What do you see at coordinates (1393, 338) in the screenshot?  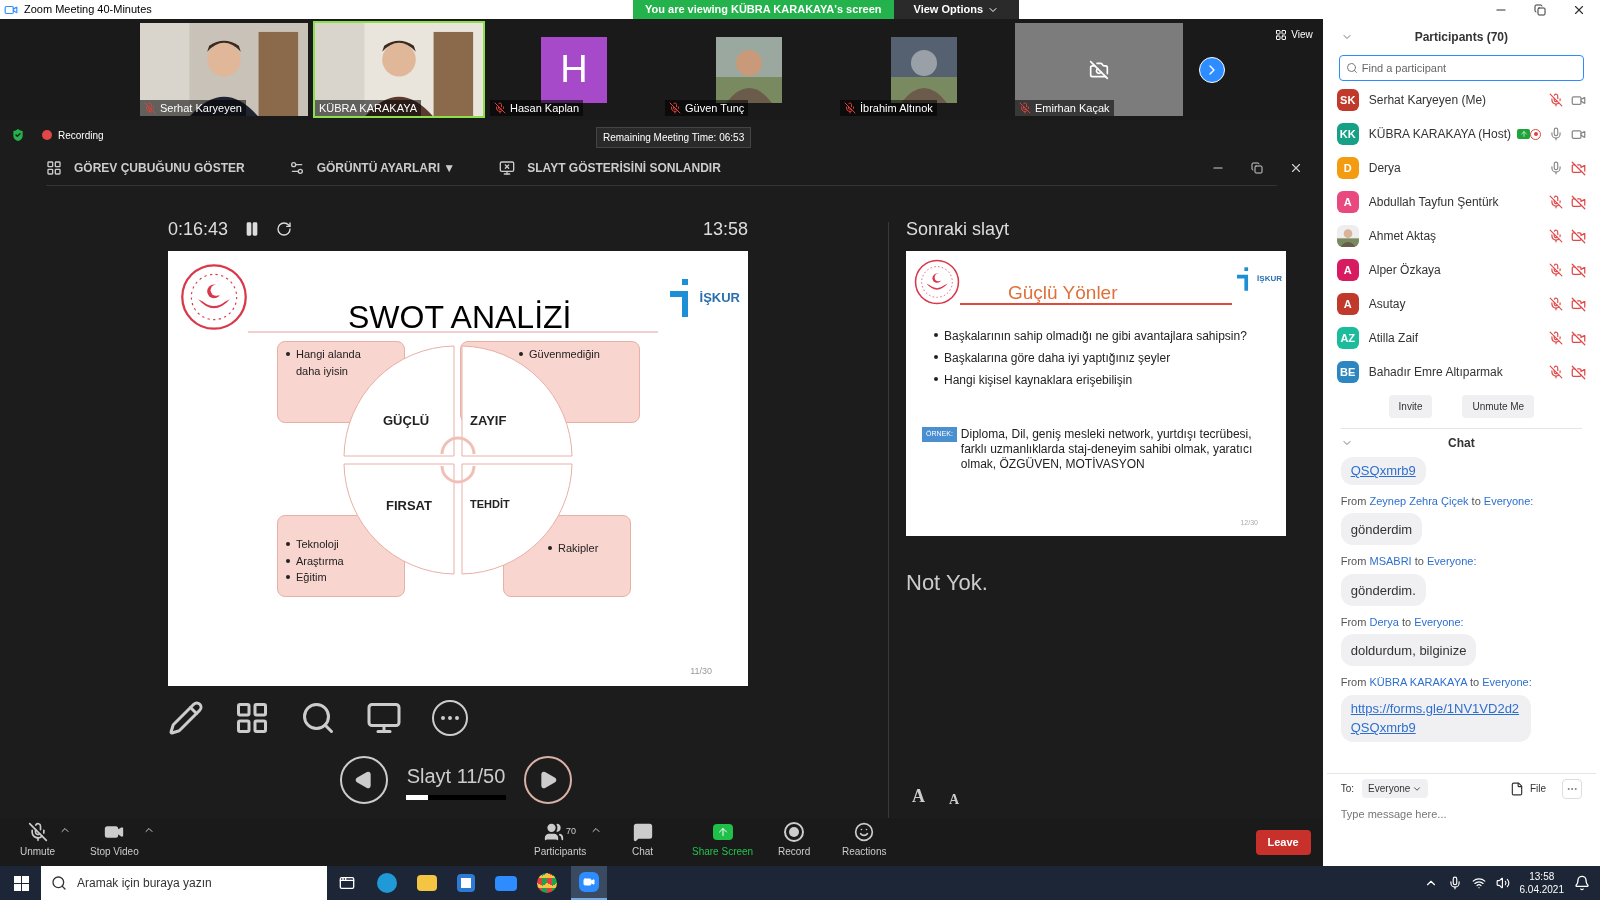 I see `participant-name: Atilla Zaif` at bounding box center [1393, 338].